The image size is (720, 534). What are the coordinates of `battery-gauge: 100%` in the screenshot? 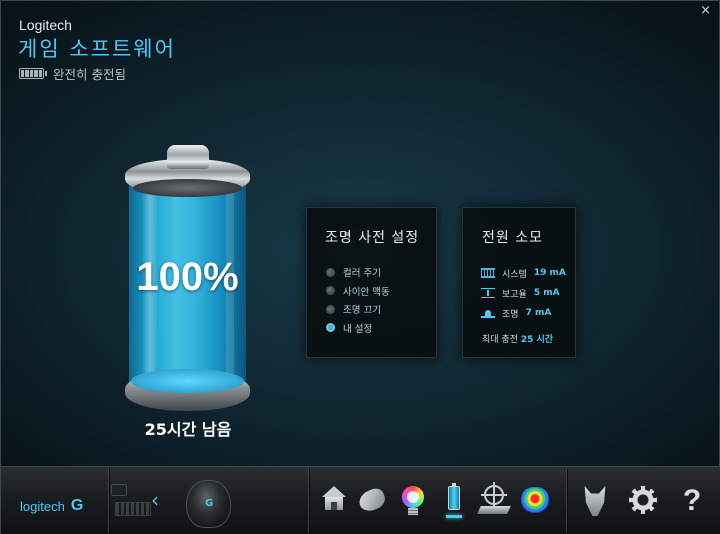 It's located at (187, 279).